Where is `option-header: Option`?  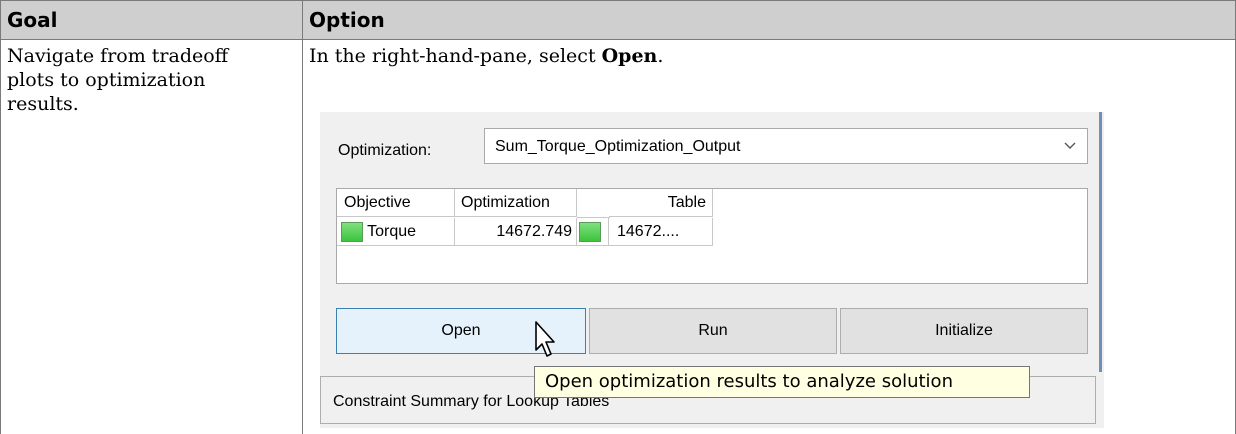 option-header: Option is located at coordinates (769, 20).